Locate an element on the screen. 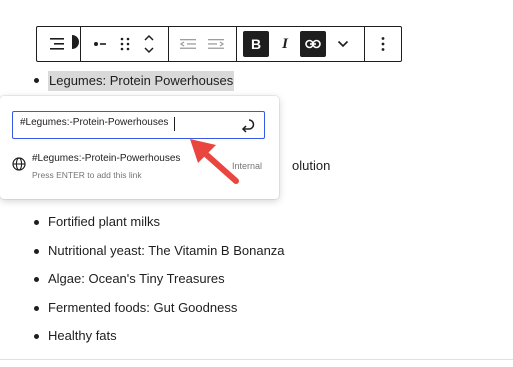 This screenshot has width=513, height=367. more-formats-button is located at coordinates (343, 44).